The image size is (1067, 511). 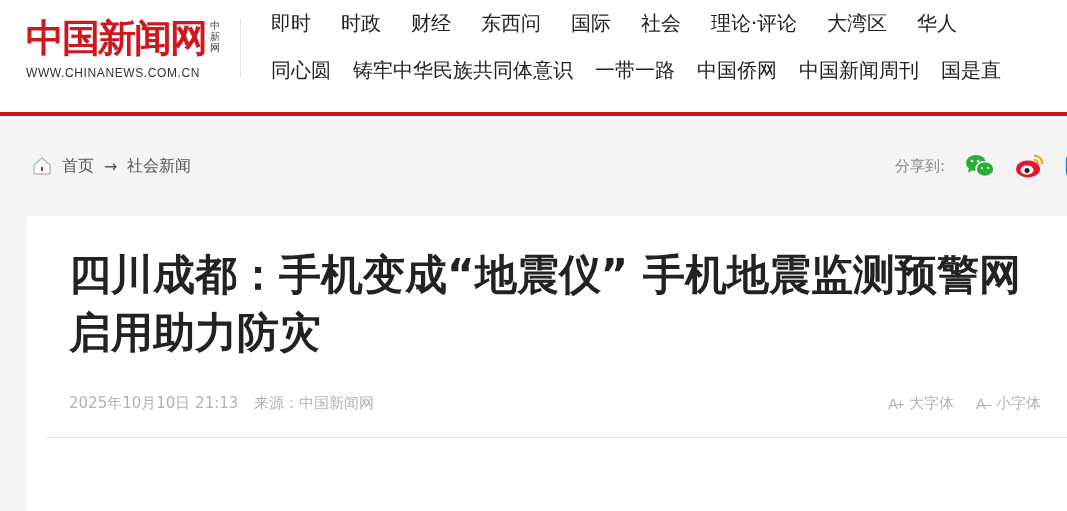 What do you see at coordinates (474, 70) in the screenshot?
I see `nav-link: 铸牢中华民族共同体意识` at bounding box center [474, 70].